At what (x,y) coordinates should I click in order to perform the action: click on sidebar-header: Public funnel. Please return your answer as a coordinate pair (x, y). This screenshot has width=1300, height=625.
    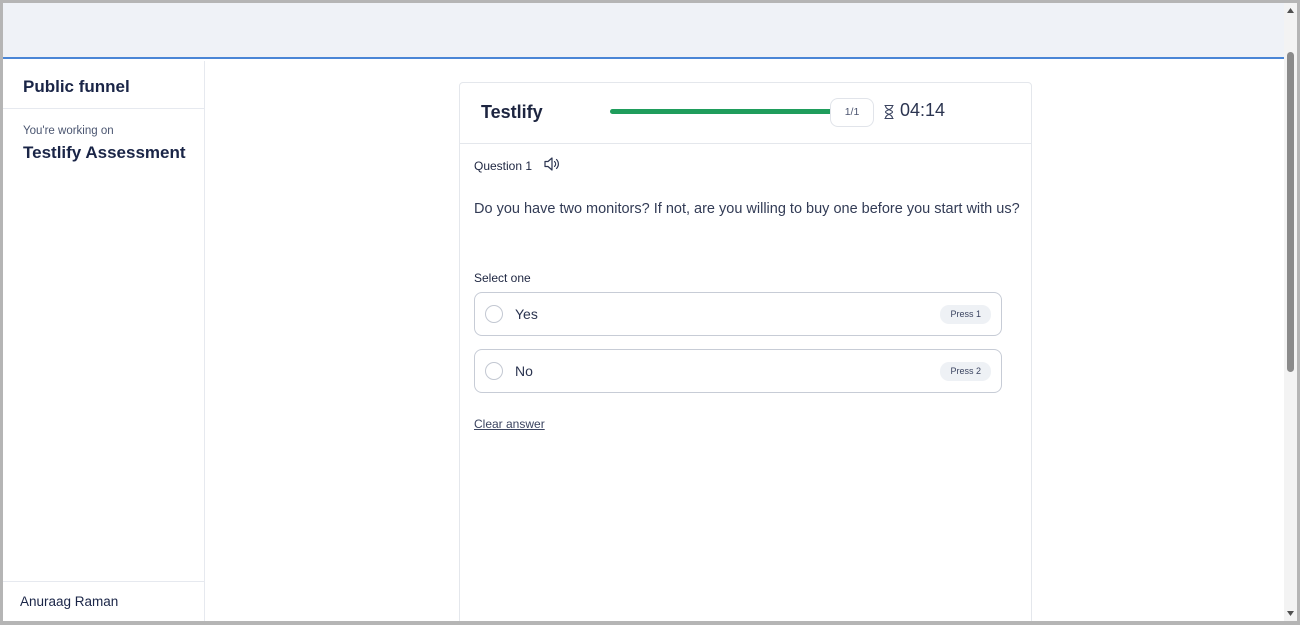
    Looking at the image, I should click on (103, 85).